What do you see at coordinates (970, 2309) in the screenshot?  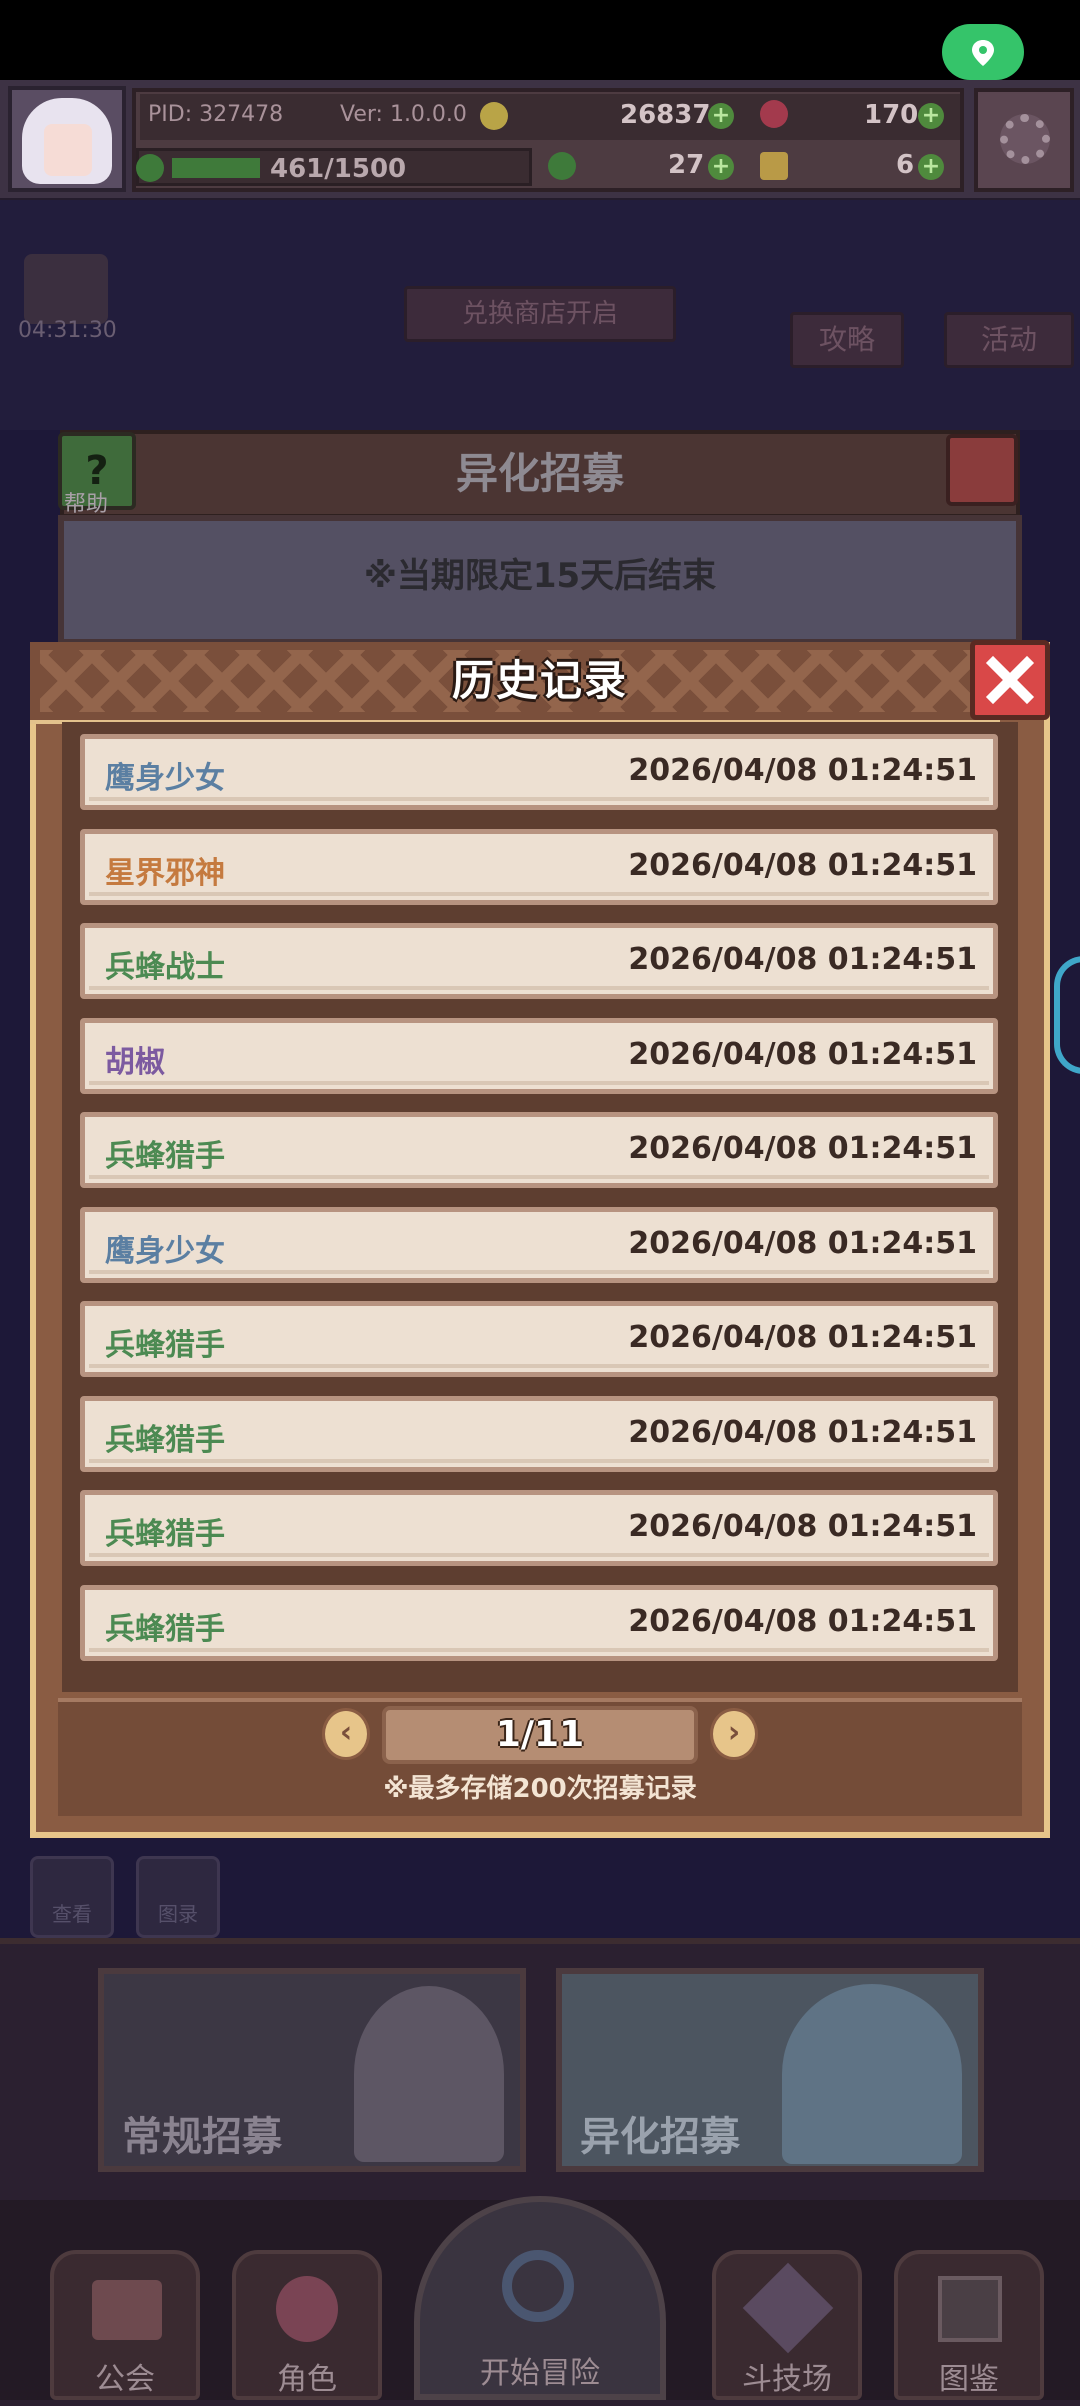 I see `book-icon` at bounding box center [970, 2309].